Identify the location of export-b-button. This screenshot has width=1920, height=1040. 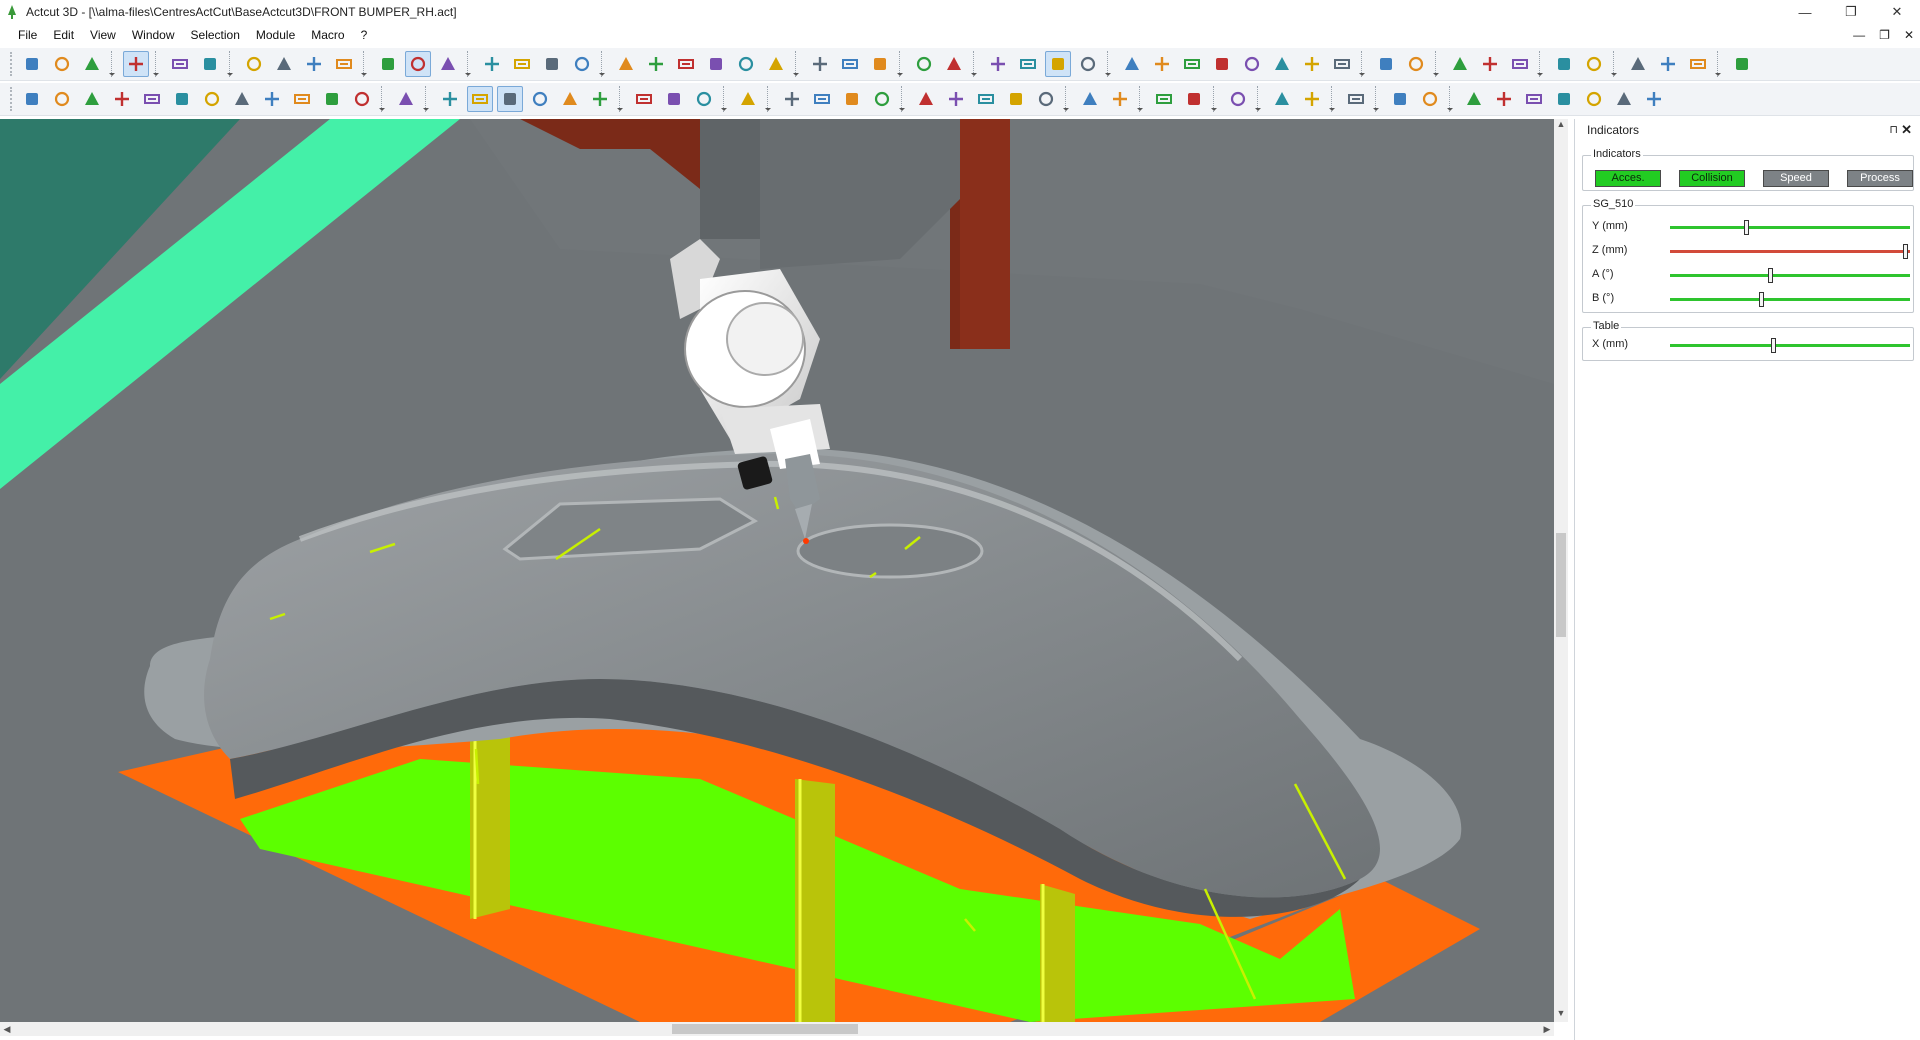
(1594, 64).